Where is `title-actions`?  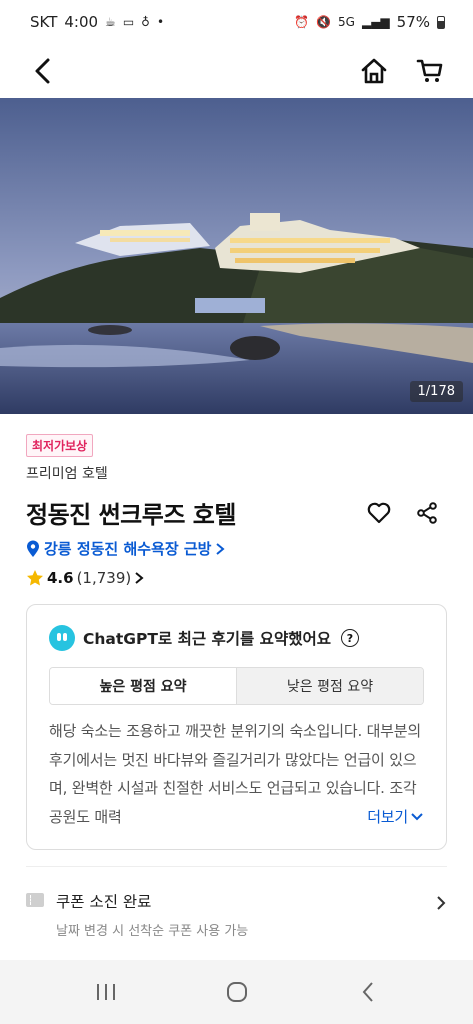 title-actions is located at coordinates (403, 513).